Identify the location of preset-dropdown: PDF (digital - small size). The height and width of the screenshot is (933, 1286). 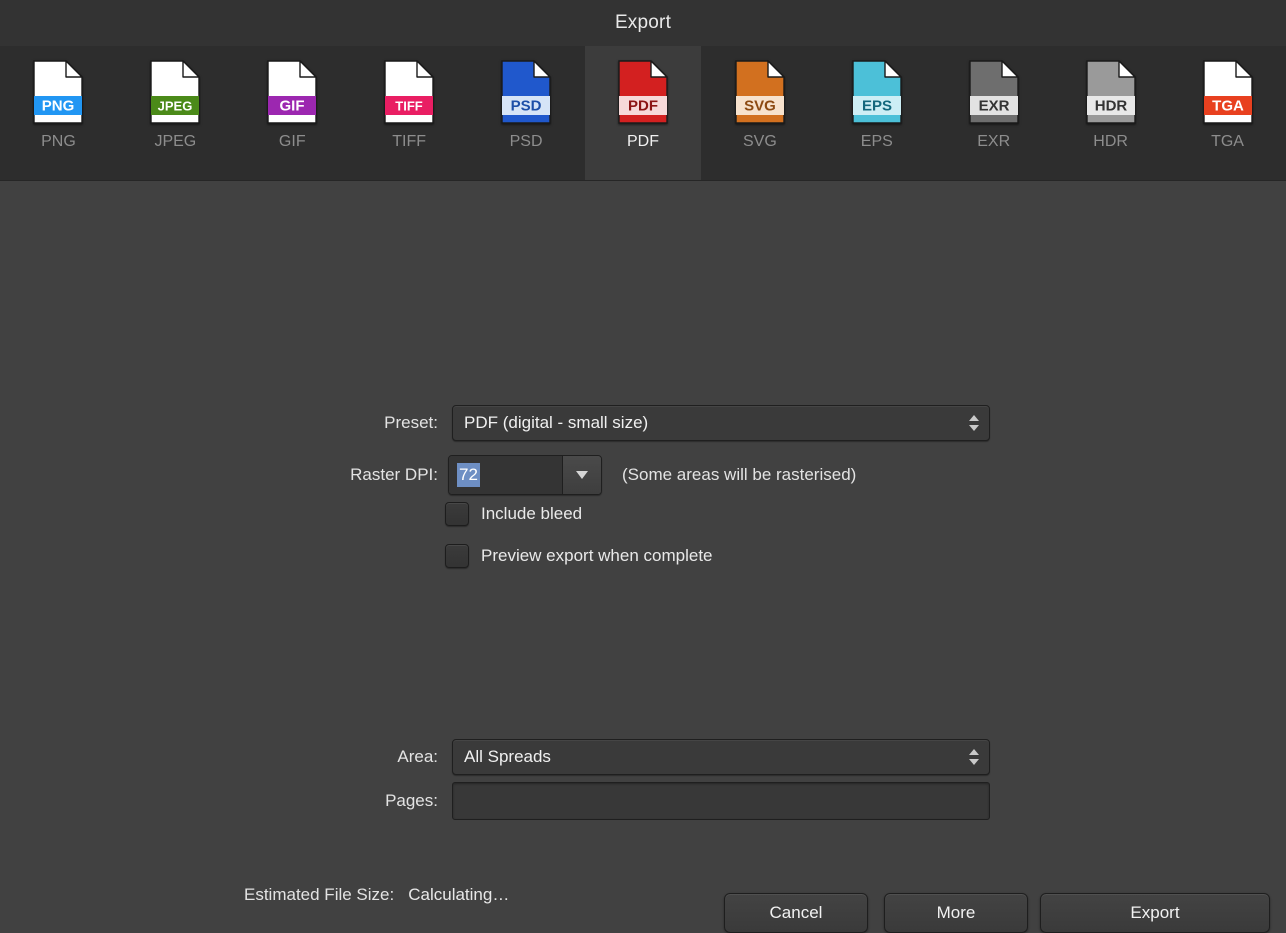
(721, 423).